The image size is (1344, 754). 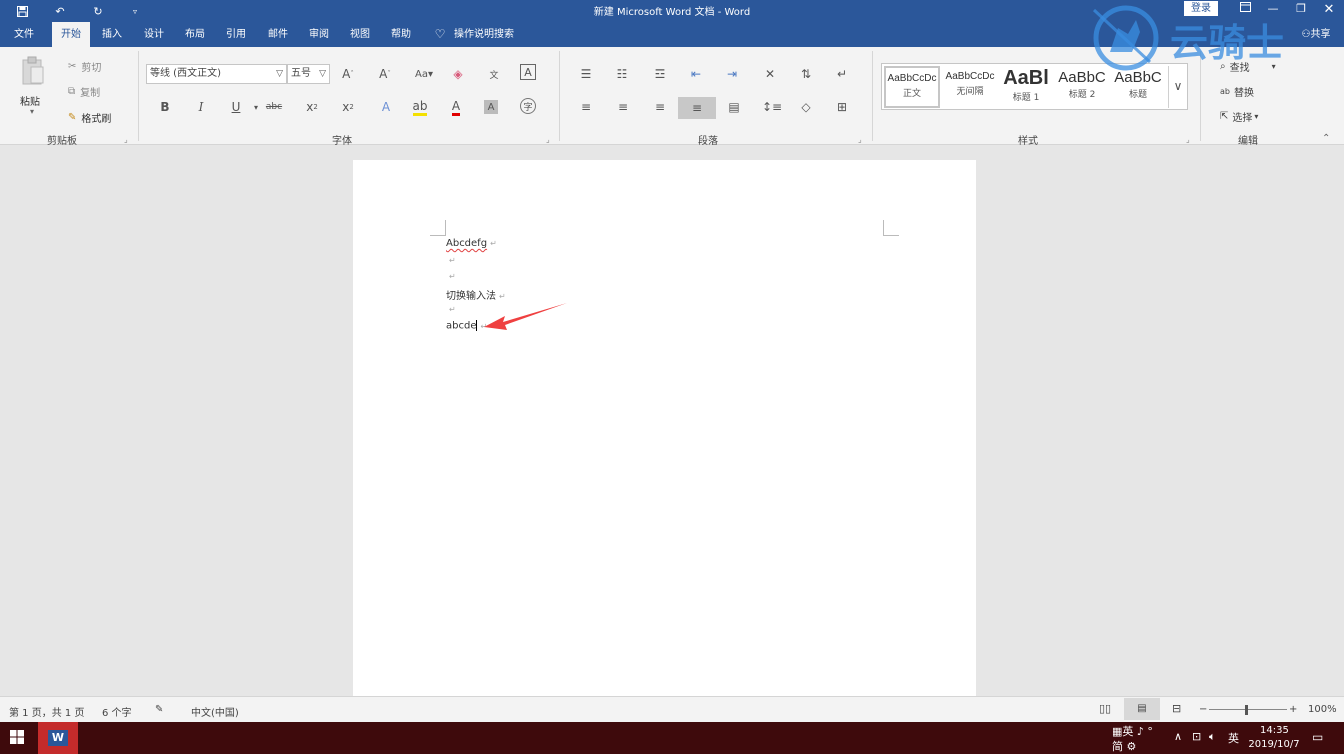 What do you see at coordinates (586, 74) in the screenshot?
I see `bullets-icon: ☰` at bounding box center [586, 74].